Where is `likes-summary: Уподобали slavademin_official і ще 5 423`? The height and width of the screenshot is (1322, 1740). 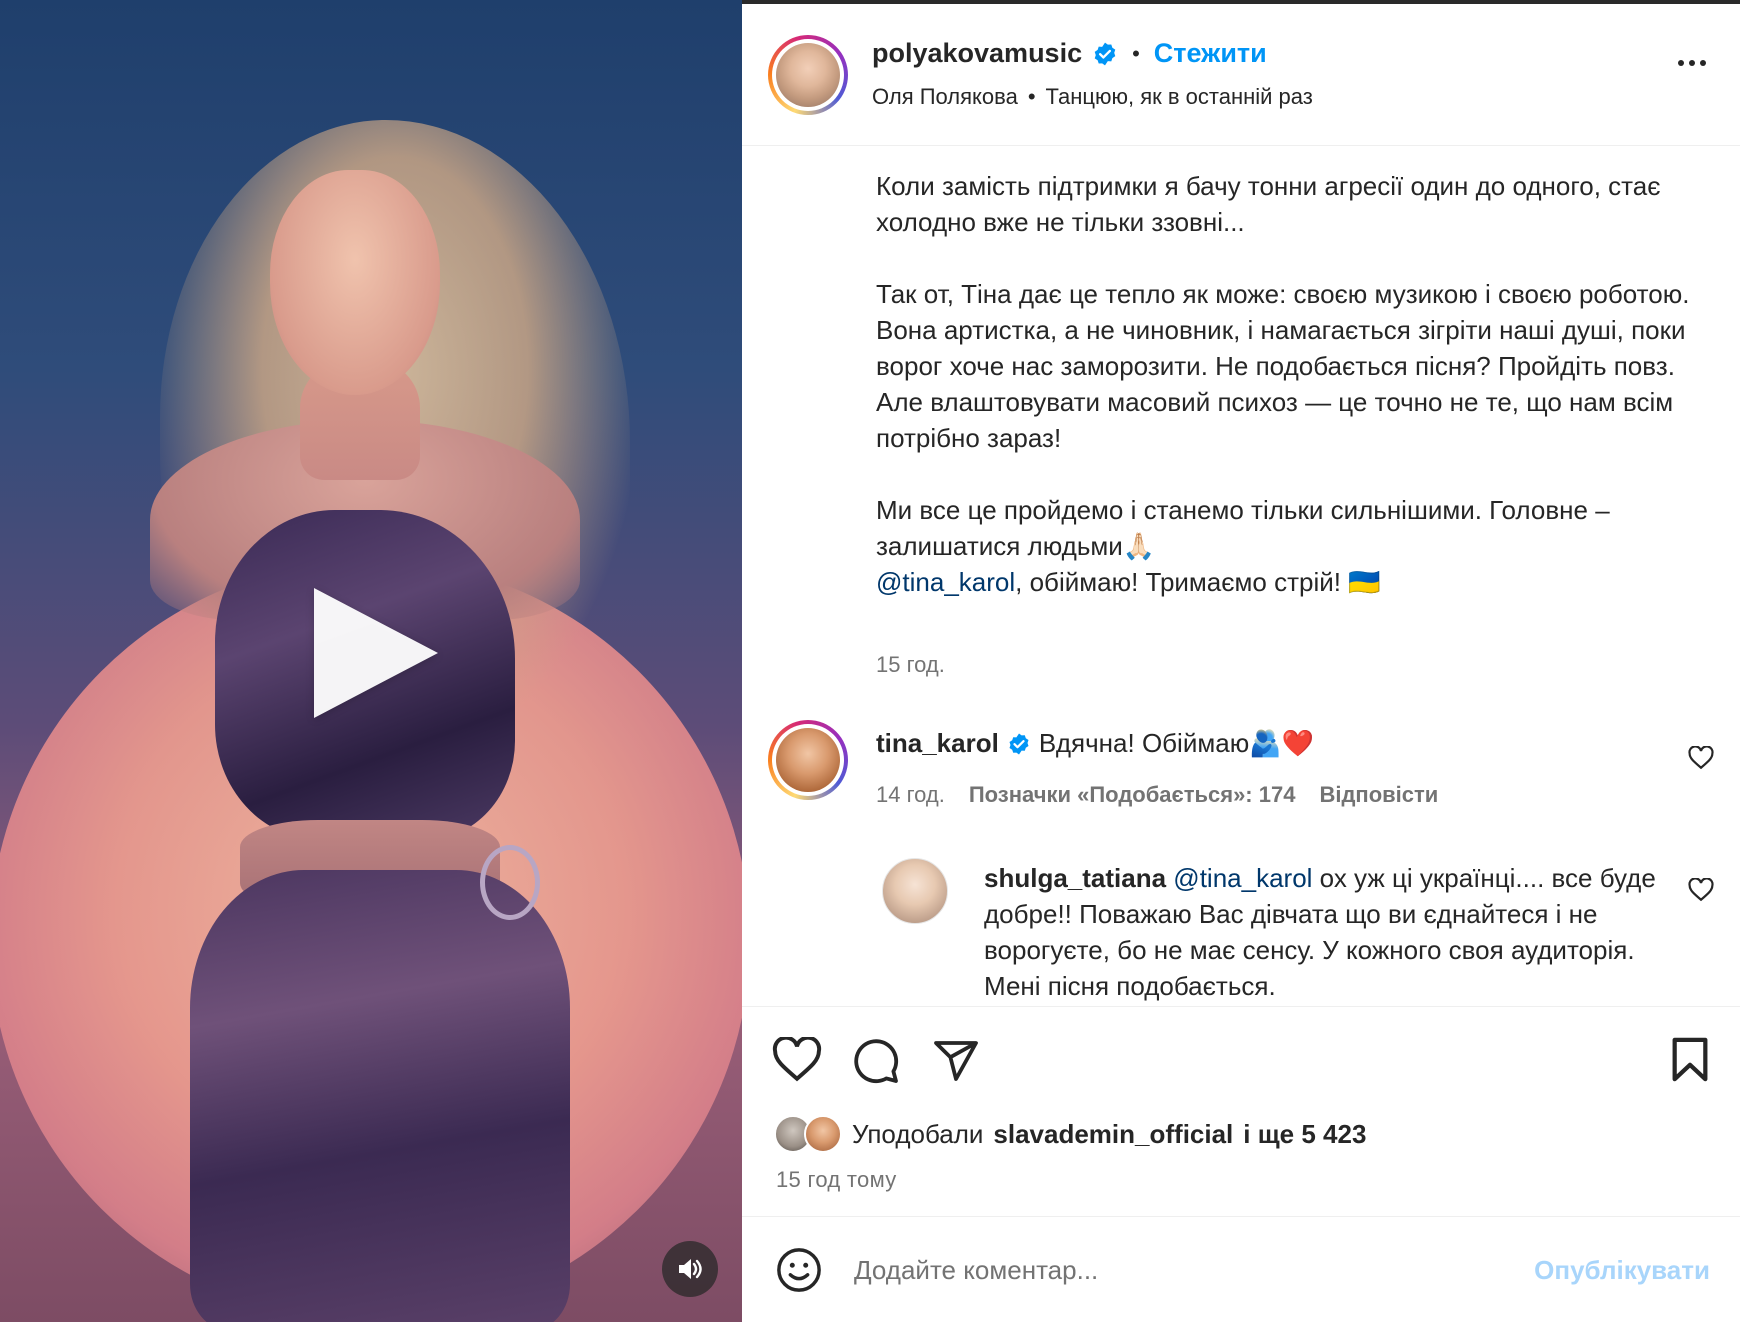
likes-summary: Уподобали slavademin_official і ще 5 423 is located at coordinates (1070, 1134).